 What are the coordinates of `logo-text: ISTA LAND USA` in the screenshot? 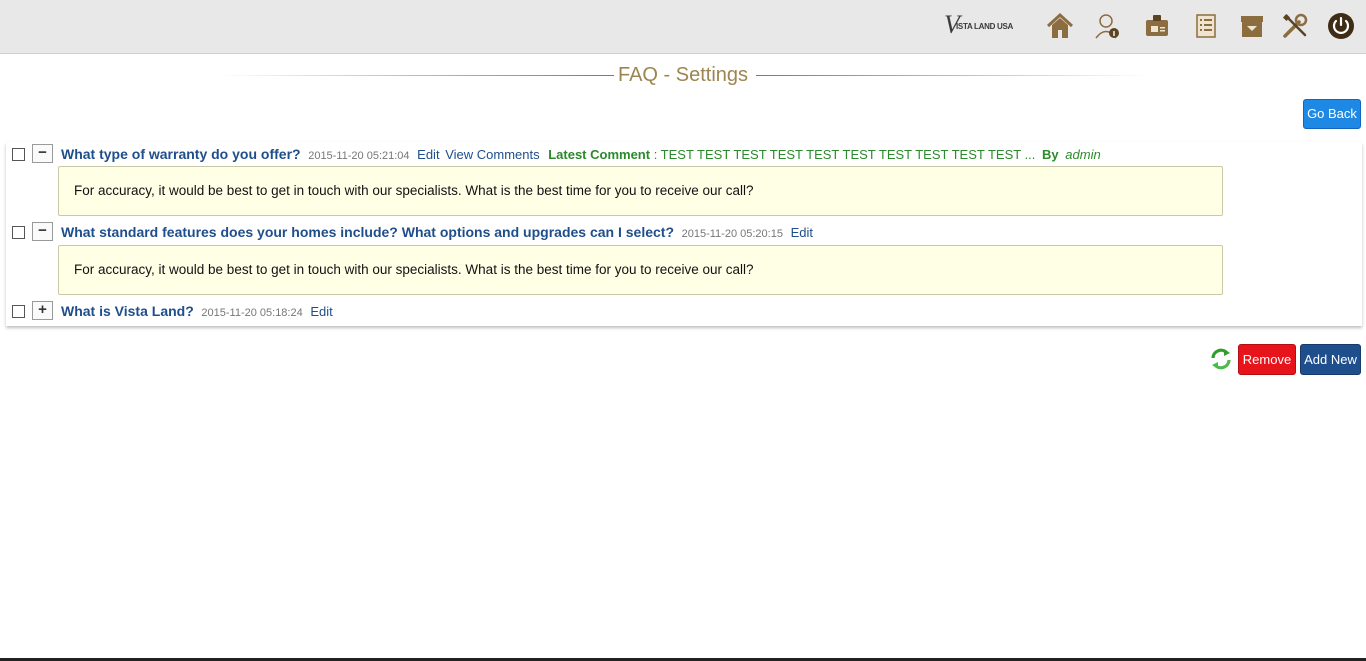 It's located at (984, 26).